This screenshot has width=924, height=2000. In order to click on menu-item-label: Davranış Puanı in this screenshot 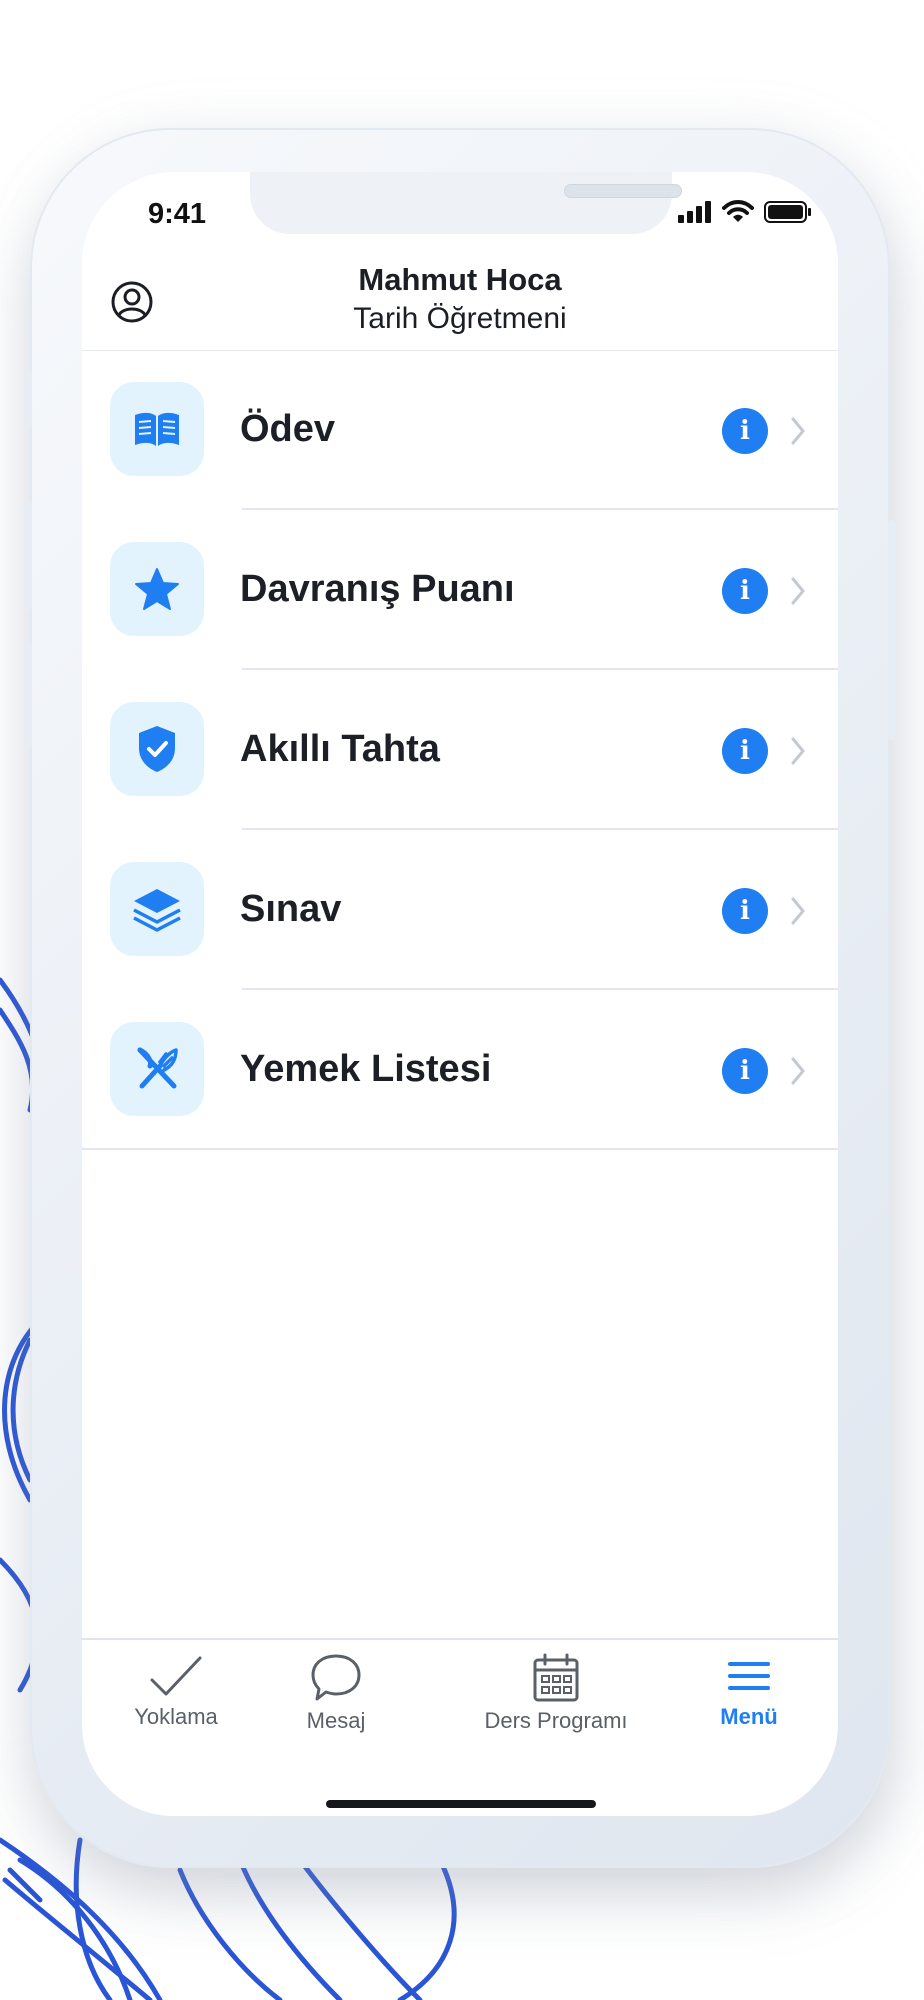, I will do `click(377, 589)`.